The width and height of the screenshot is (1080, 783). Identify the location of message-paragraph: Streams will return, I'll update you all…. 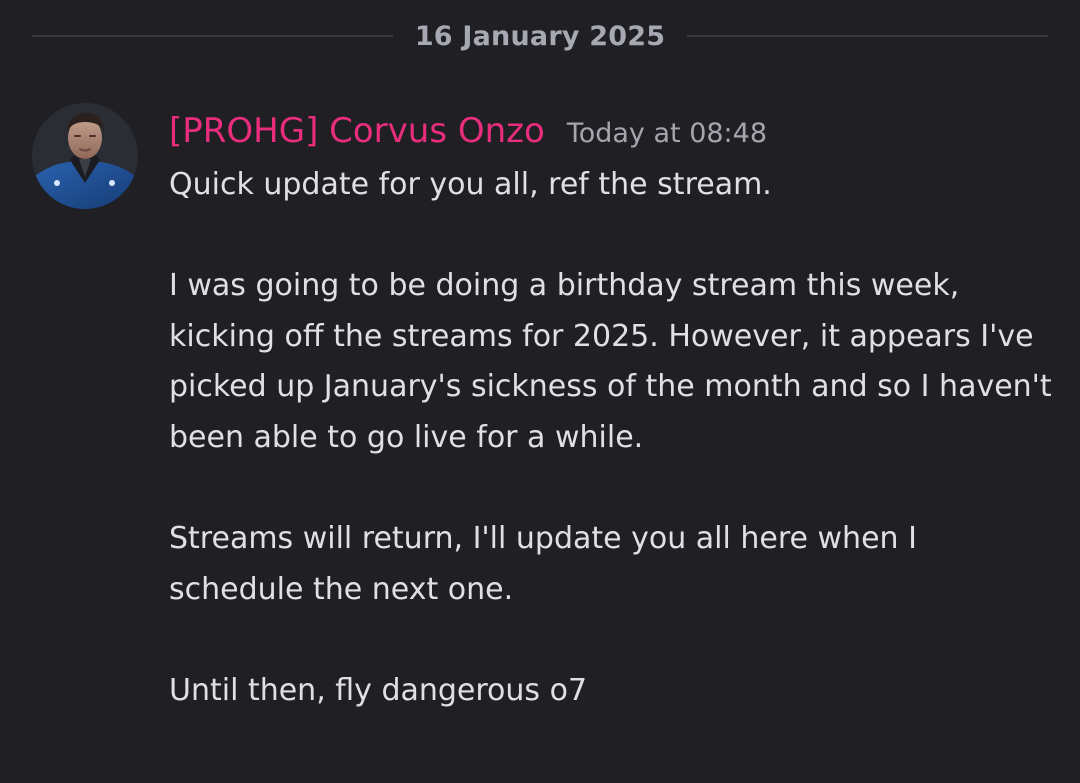
(543, 564).